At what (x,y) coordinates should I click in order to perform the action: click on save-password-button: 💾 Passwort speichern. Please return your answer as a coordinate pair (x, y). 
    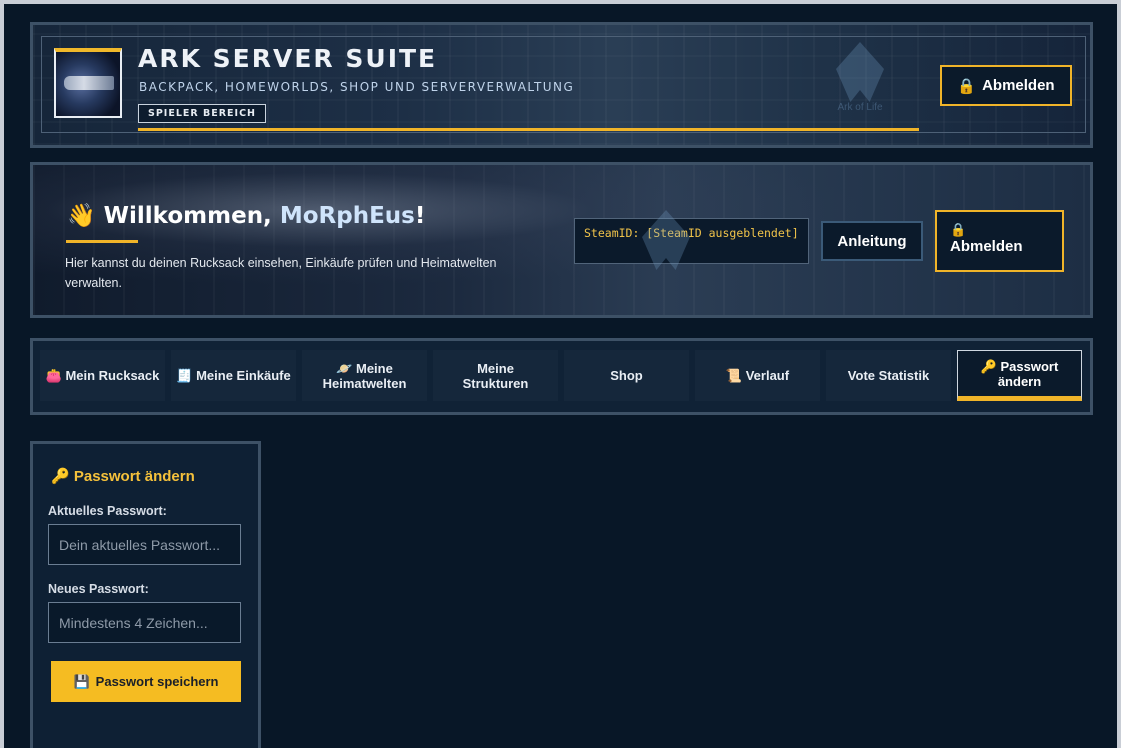
    Looking at the image, I should click on (146, 681).